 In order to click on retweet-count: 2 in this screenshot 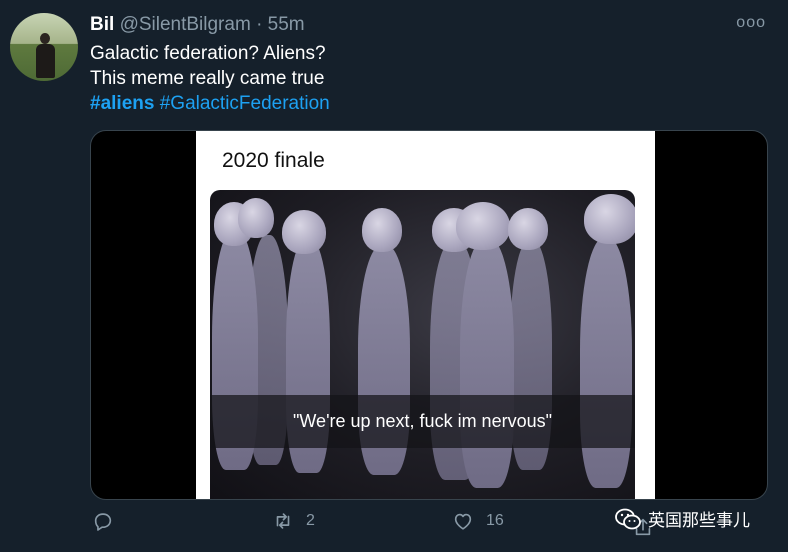, I will do `click(310, 520)`.